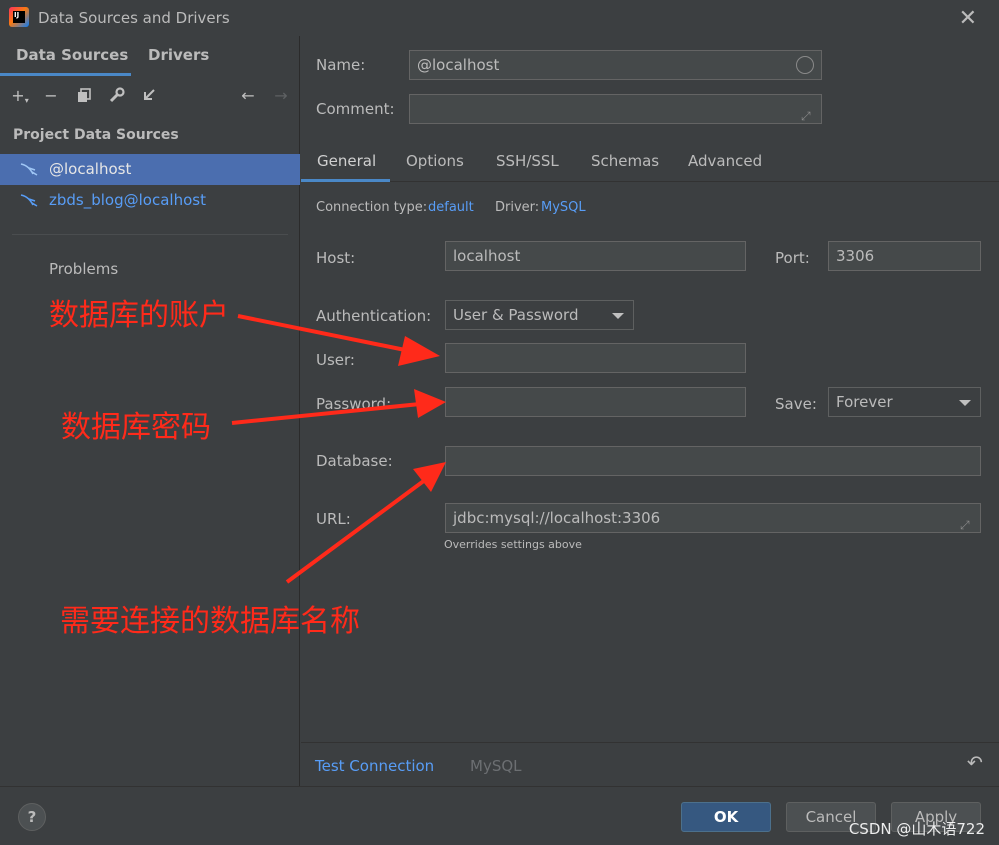  I want to click on database-input, so click(713, 461).